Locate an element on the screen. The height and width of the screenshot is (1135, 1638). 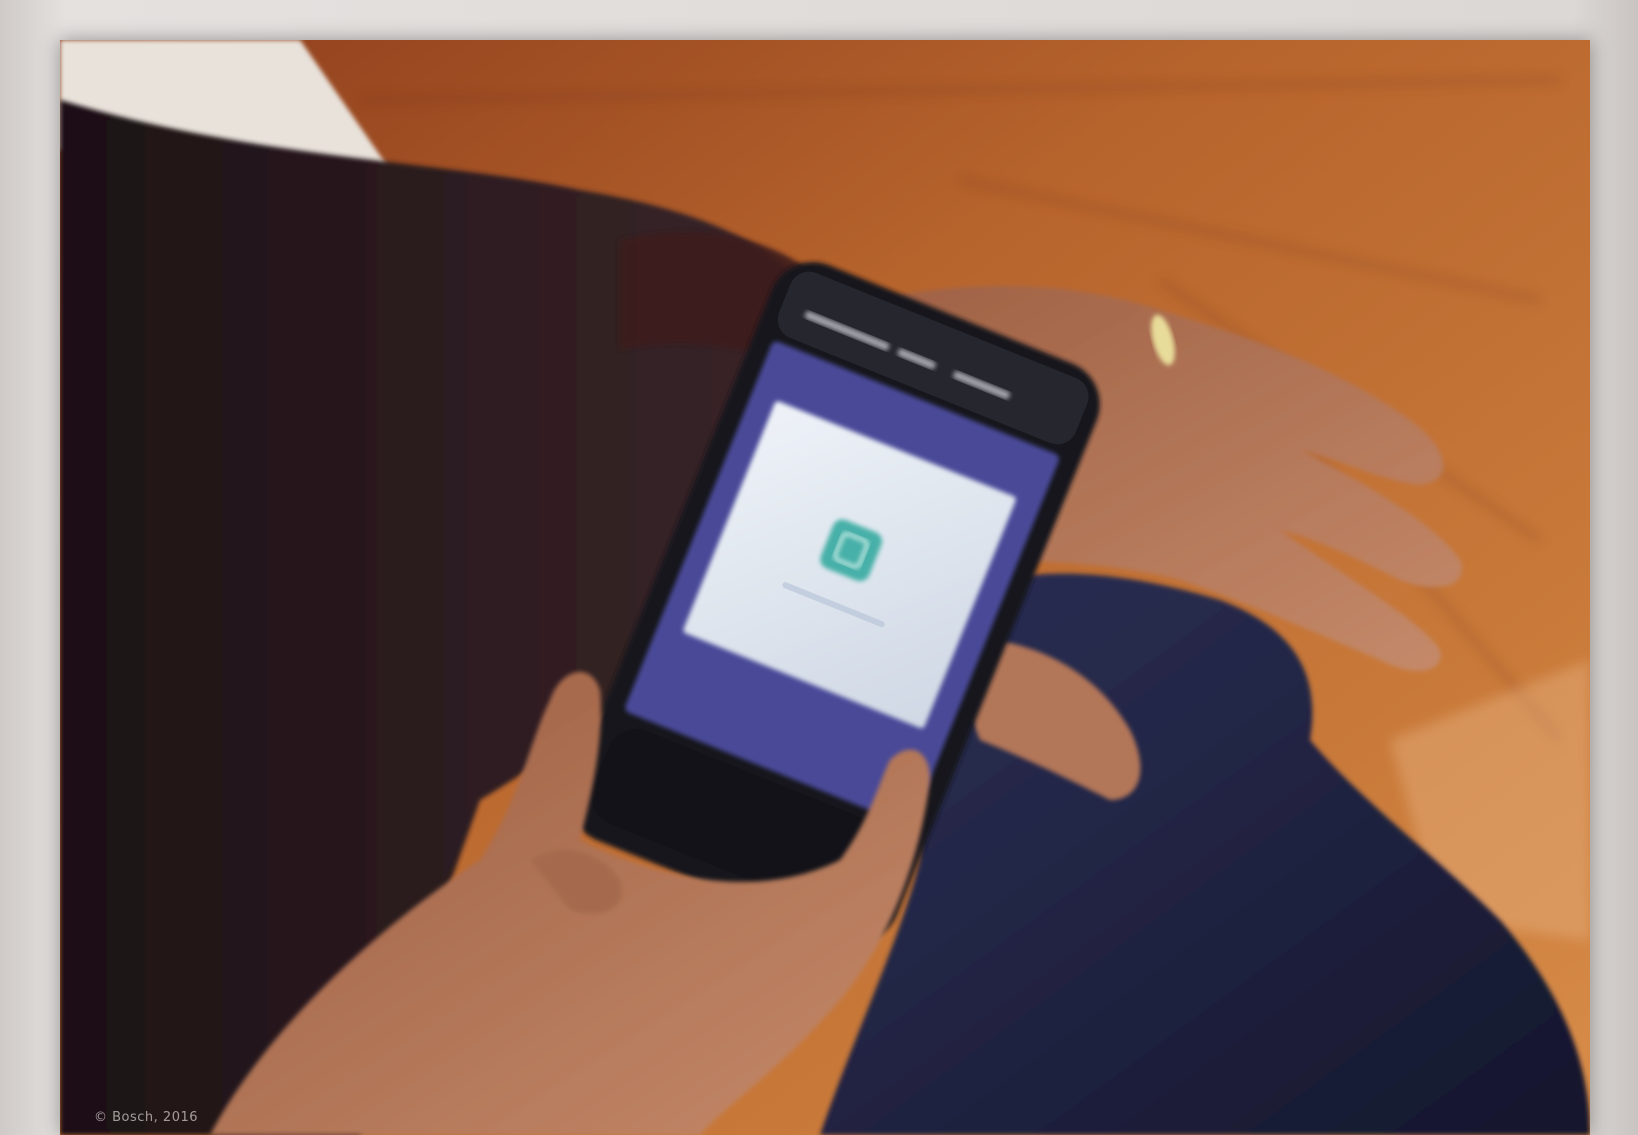
photo-caption: © Bosch, 2016 is located at coordinates (146, 1117).